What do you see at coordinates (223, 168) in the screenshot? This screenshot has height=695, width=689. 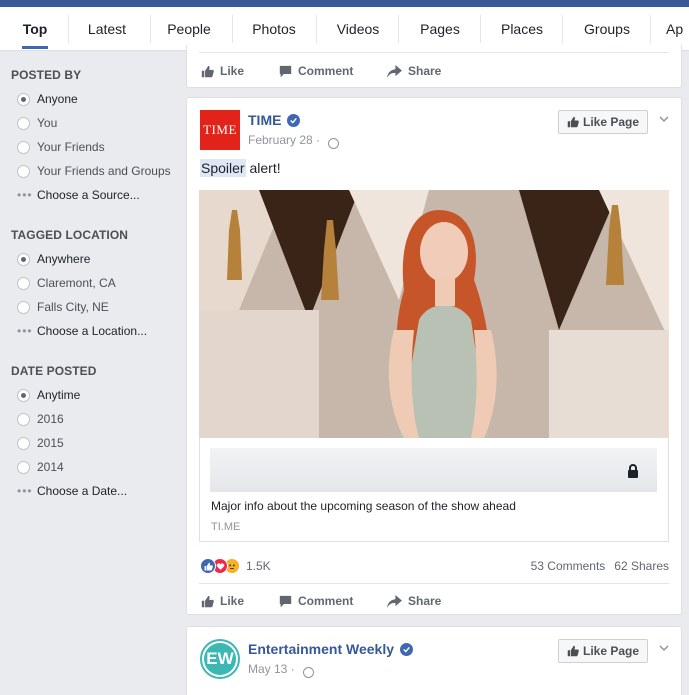 I see `hashtag-highlight: Spoiler` at bounding box center [223, 168].